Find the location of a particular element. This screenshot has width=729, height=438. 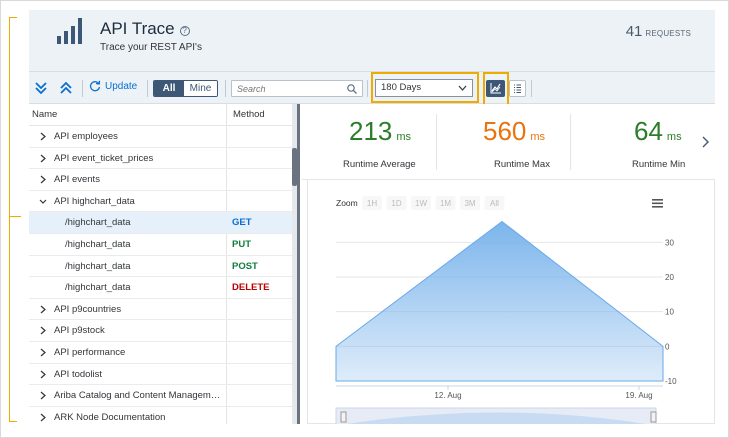

row-name: API performance is located at coordinates (90, 352).